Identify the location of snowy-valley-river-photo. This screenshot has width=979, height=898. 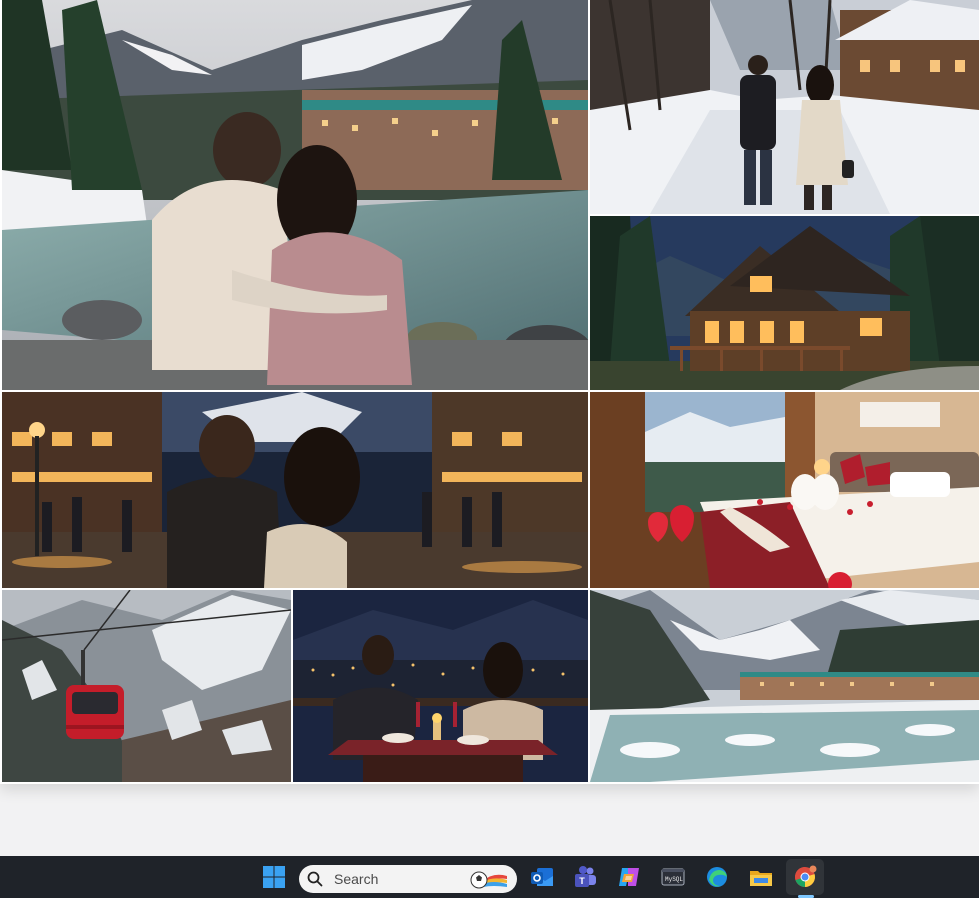
(784, 686).